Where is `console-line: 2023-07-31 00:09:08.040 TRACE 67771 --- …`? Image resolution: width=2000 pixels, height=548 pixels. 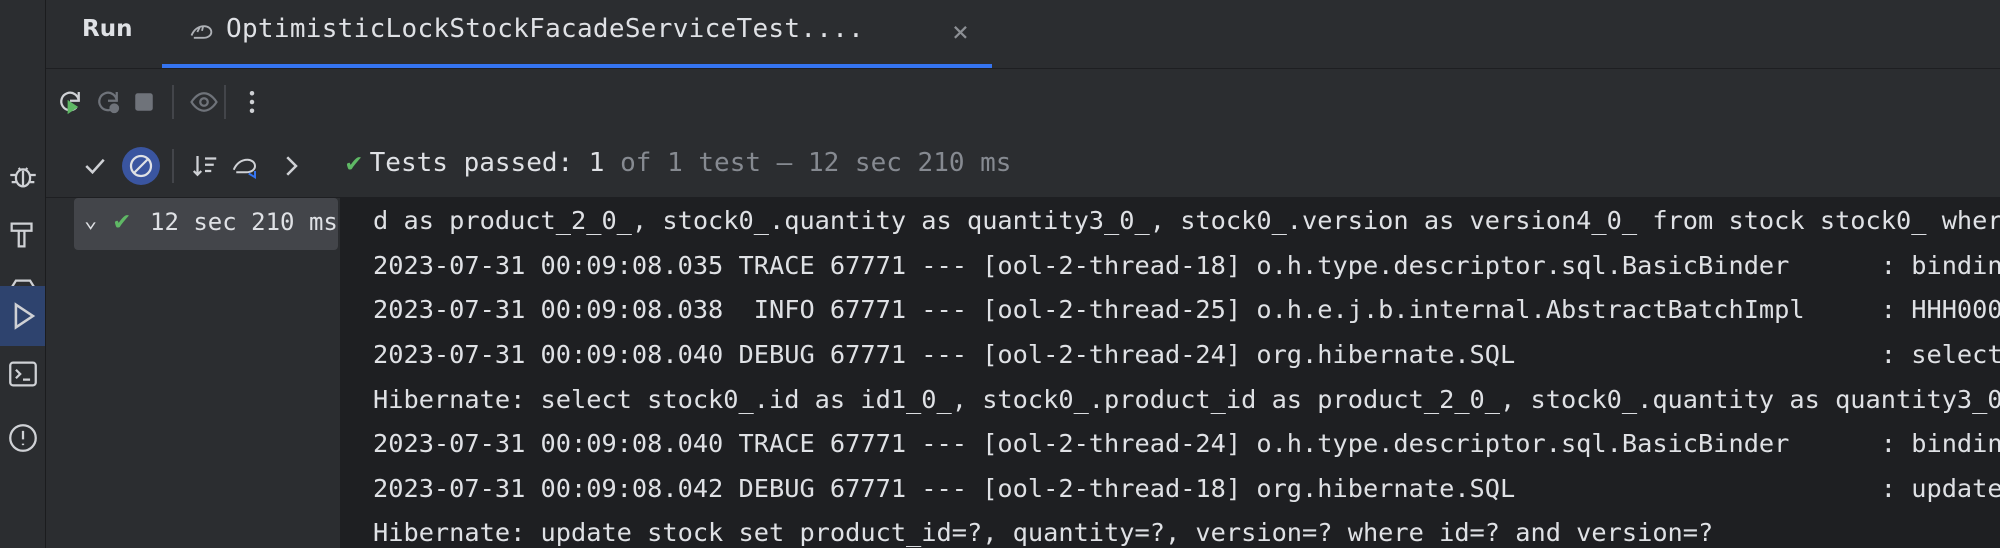 console-line: 2023-07-31 00:09:08.040 TRACE 67771 --- … is located at coordinates (1186, 443).